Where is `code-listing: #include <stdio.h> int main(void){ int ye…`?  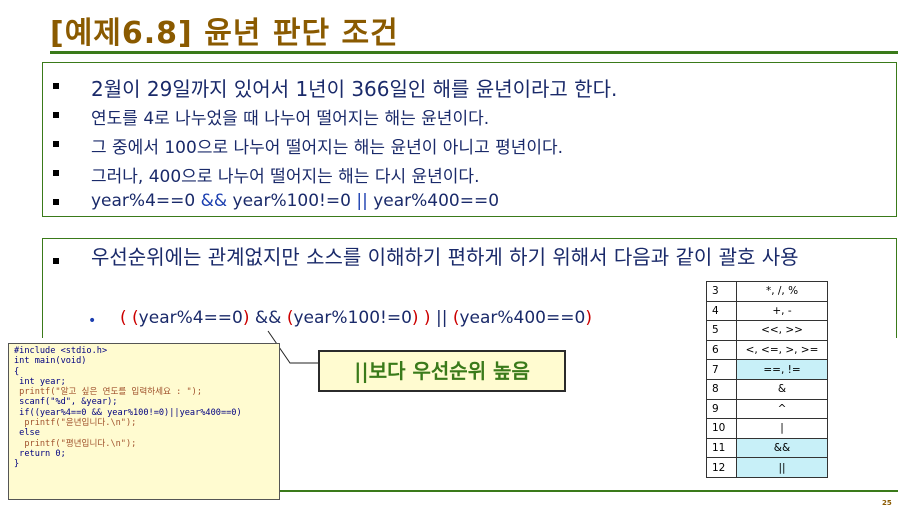
code-listing: #include <stdio.h> int main(void){ int ye… is located at coordinates (144, 421).